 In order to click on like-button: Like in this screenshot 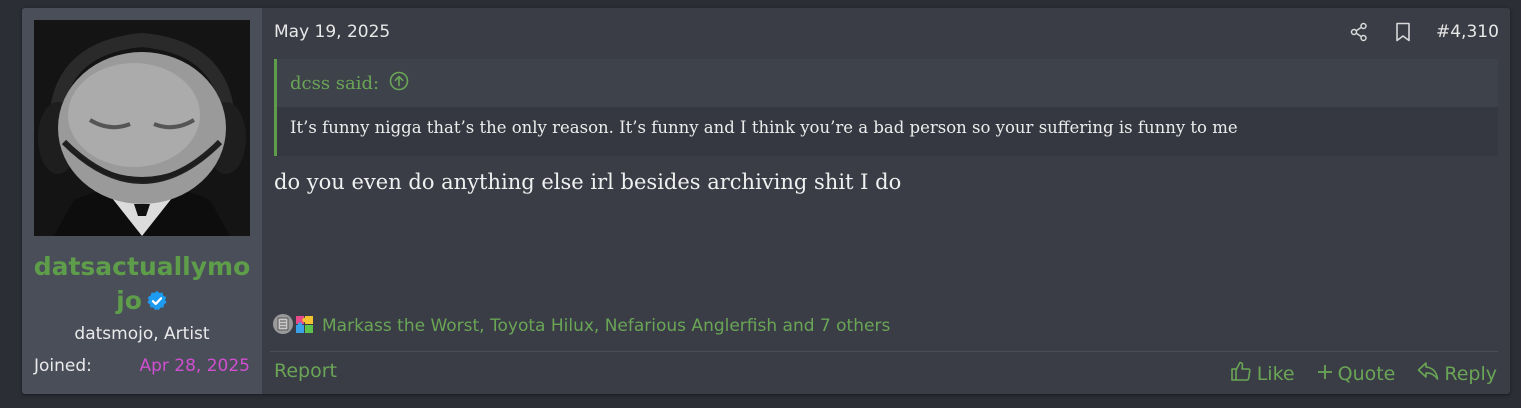, I will do `click(1262, 373)`.